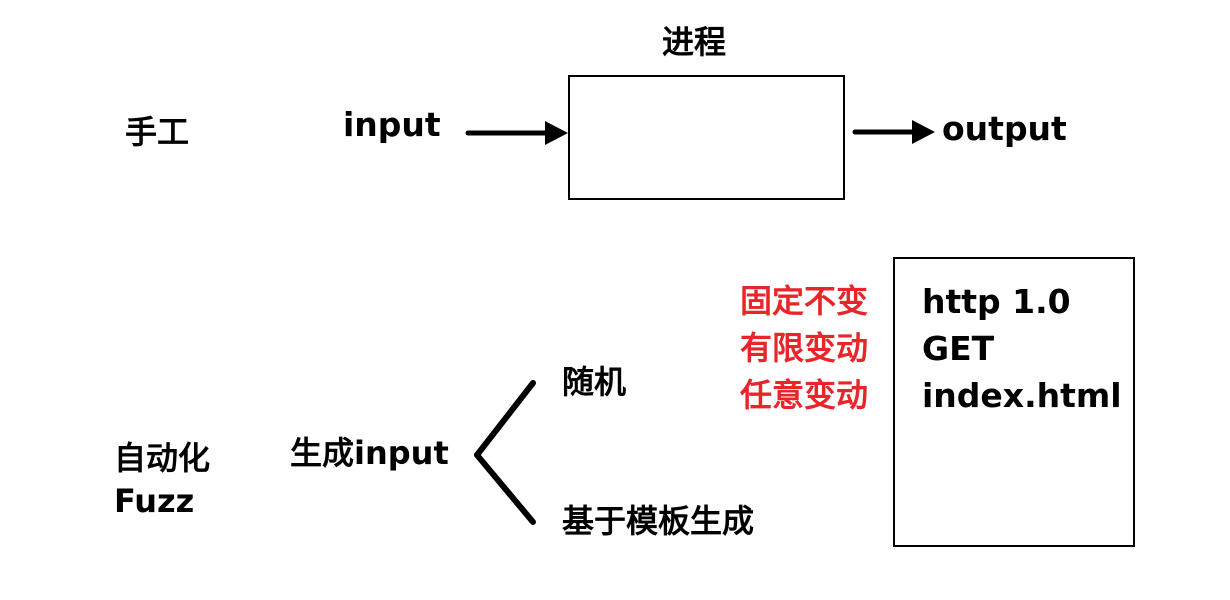  What do you see at coordinates (804, 301) in the screenshot?
I see `category-fixed: 固定不变` at bounding box center [804, 301].